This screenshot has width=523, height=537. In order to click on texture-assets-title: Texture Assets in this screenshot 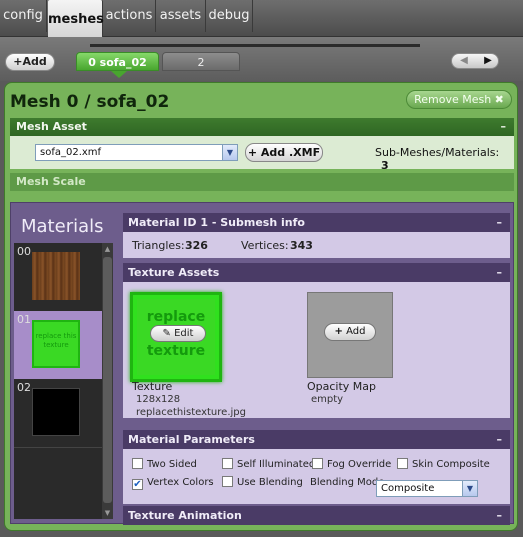, I will do `click(174, 272)`.